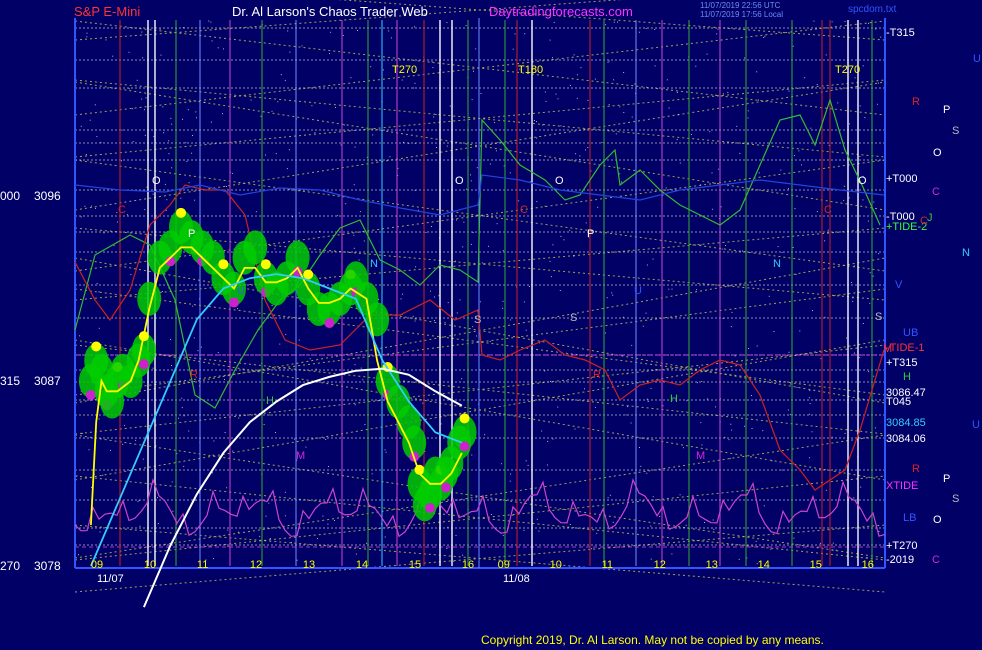  What do you see at coordinates (561, 11) in the screenshot?
I see `site-link: Daytradingforecasts.com` at bounding box center [561, 11].